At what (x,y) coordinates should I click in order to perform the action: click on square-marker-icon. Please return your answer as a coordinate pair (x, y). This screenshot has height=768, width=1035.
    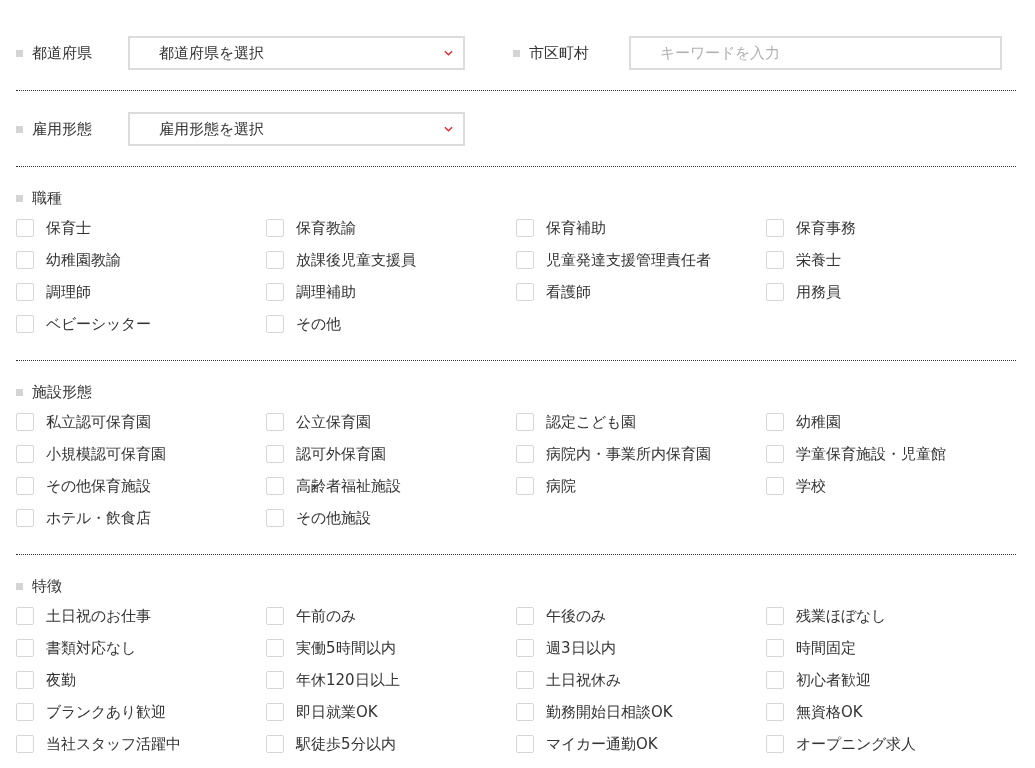
    Looking at the image, I should click on (19, 392).